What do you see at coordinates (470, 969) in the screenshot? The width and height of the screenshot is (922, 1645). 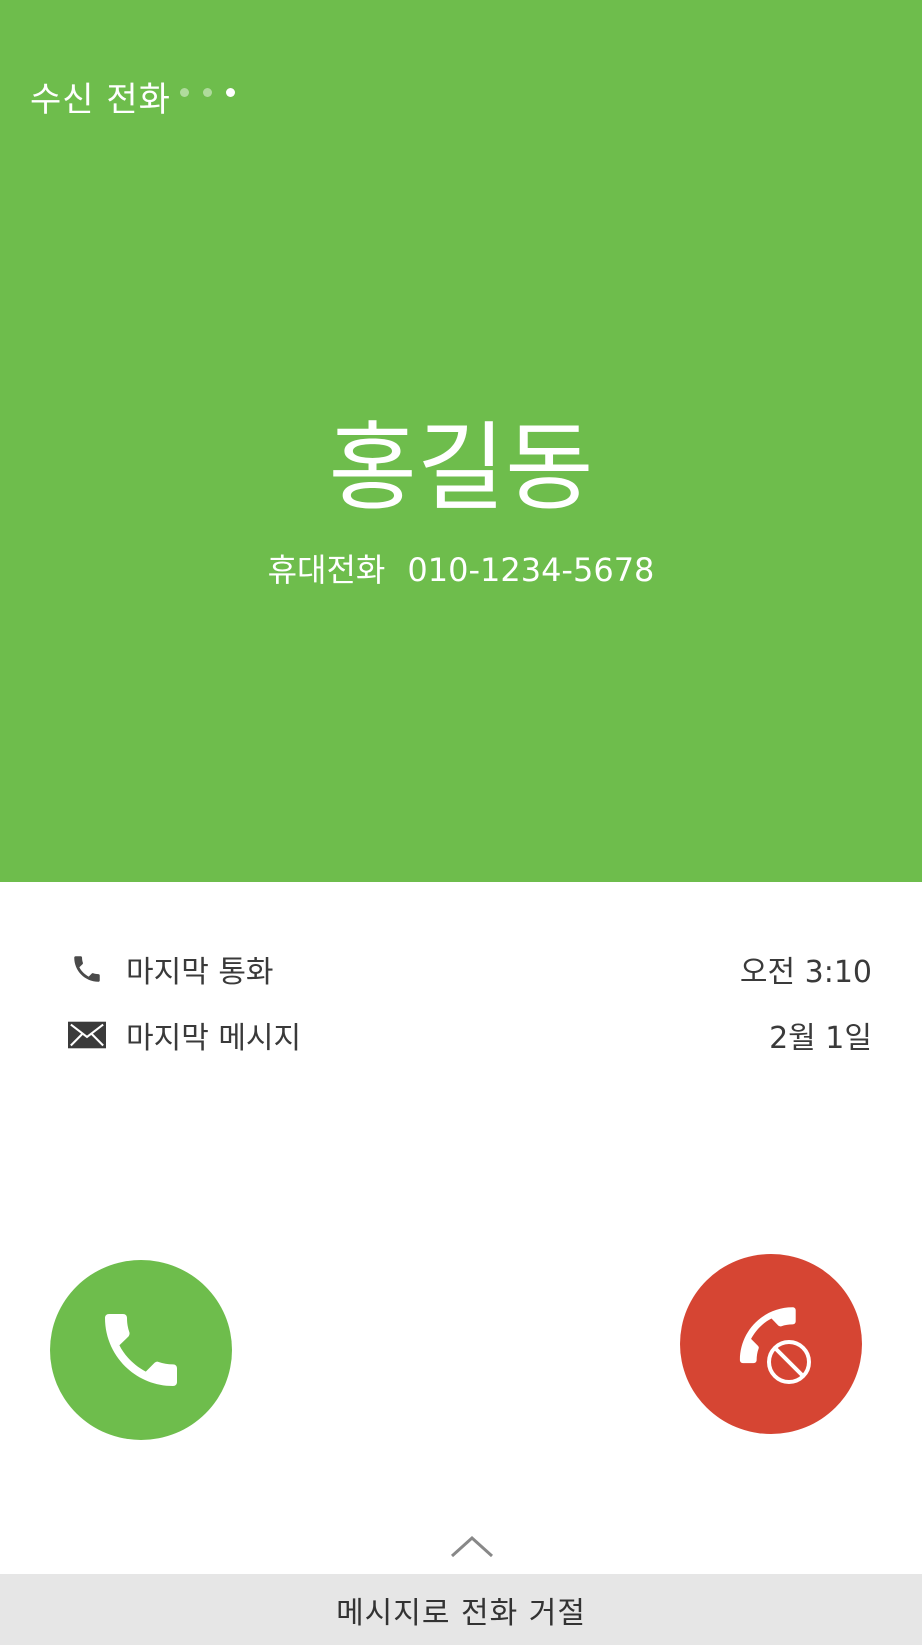 I see `last-call-row: 마지막 통화 오전 3:10` at bounding box center [470, 969].